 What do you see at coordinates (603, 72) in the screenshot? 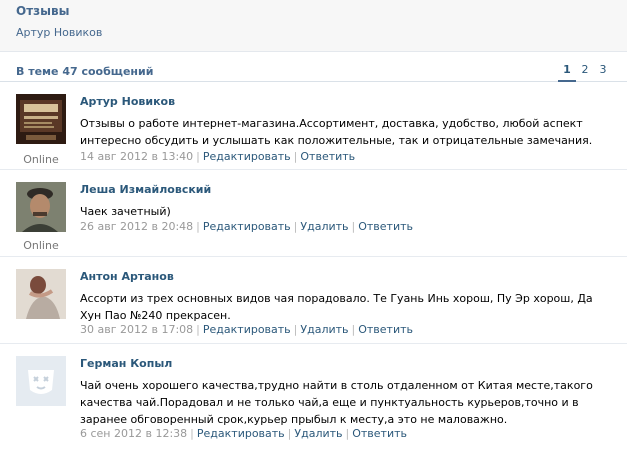
I see `page-3-link: 3` at bounding box center [603, 72].